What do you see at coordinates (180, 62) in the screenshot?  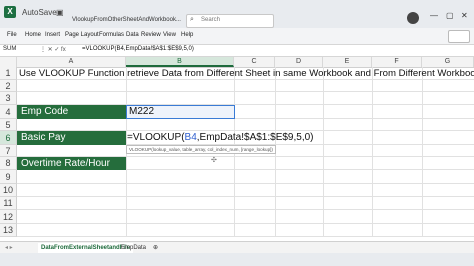 I see `column-header-b: B` at bounding box center [180, 62].